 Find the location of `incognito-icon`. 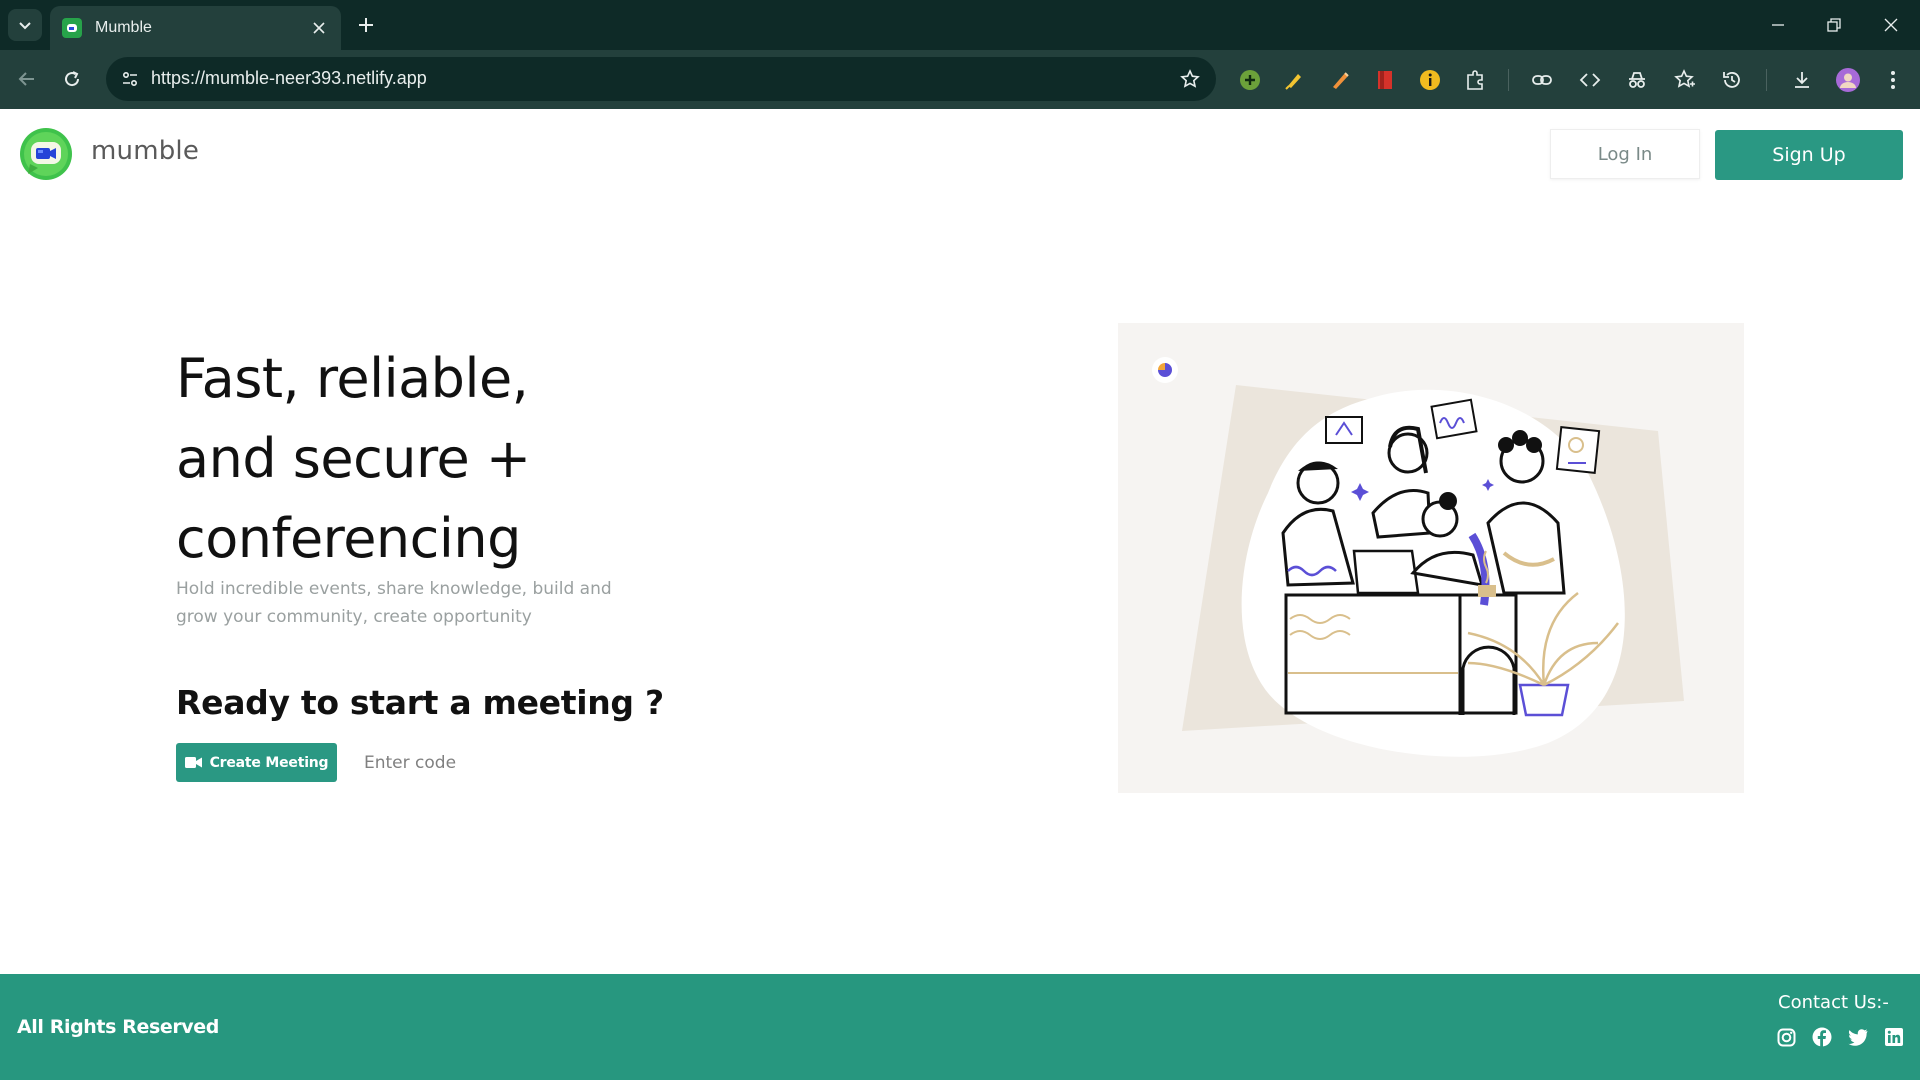

incognito-icon is located at coordinates (1637, 80).